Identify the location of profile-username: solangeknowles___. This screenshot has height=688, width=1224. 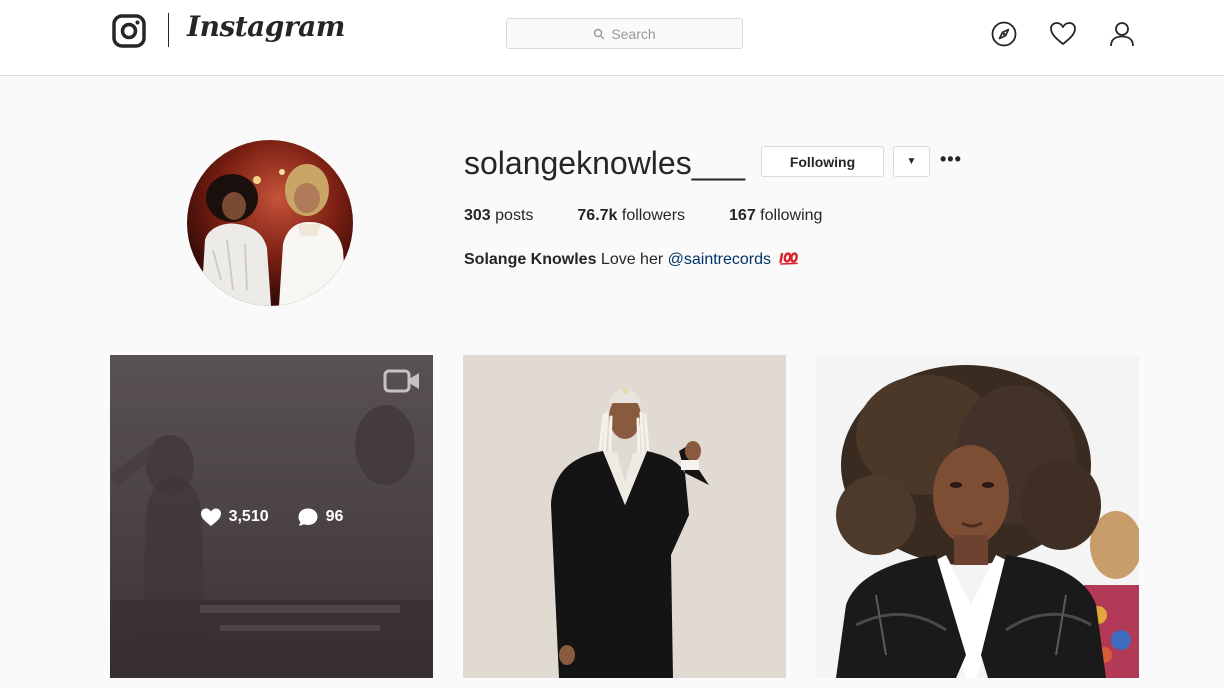
(605, 163).